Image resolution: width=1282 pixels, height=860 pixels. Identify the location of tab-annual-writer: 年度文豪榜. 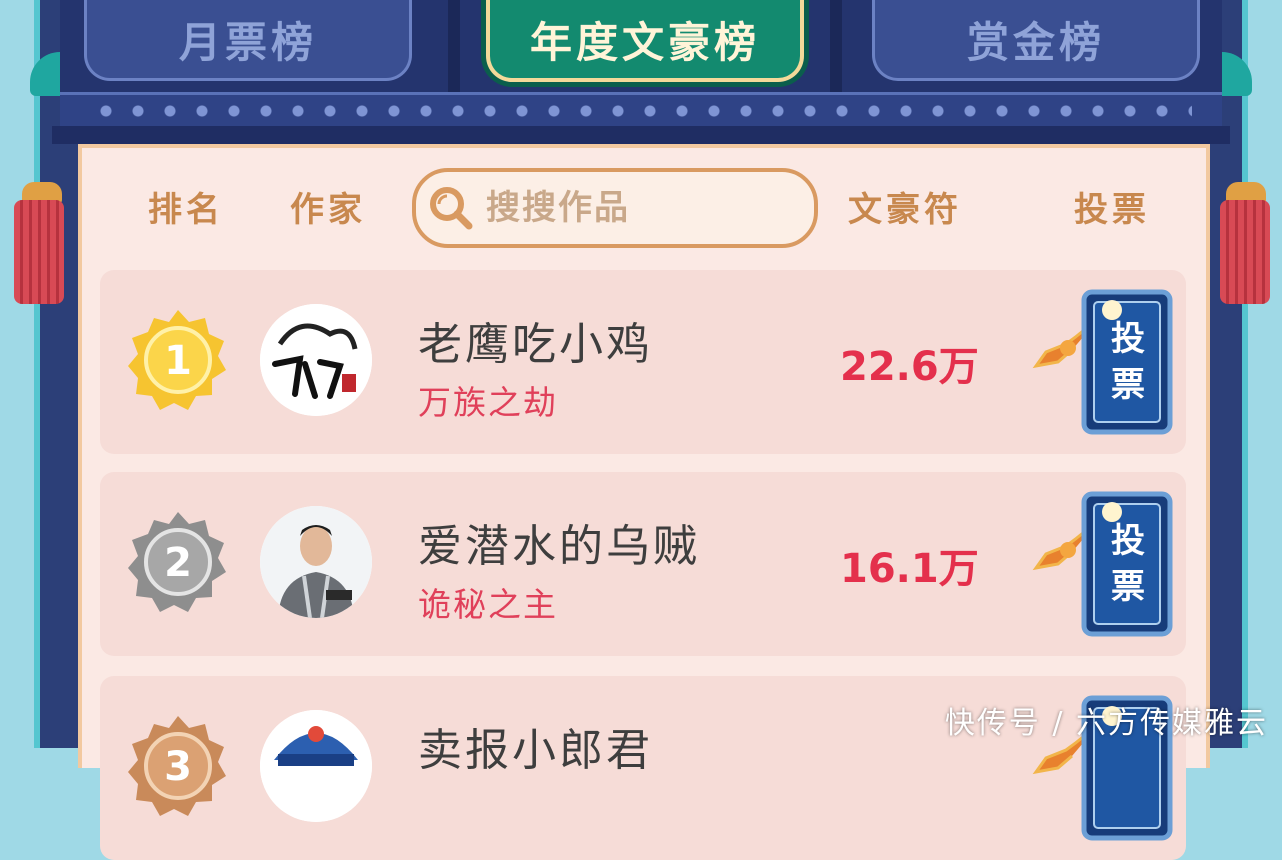
(645, 41).